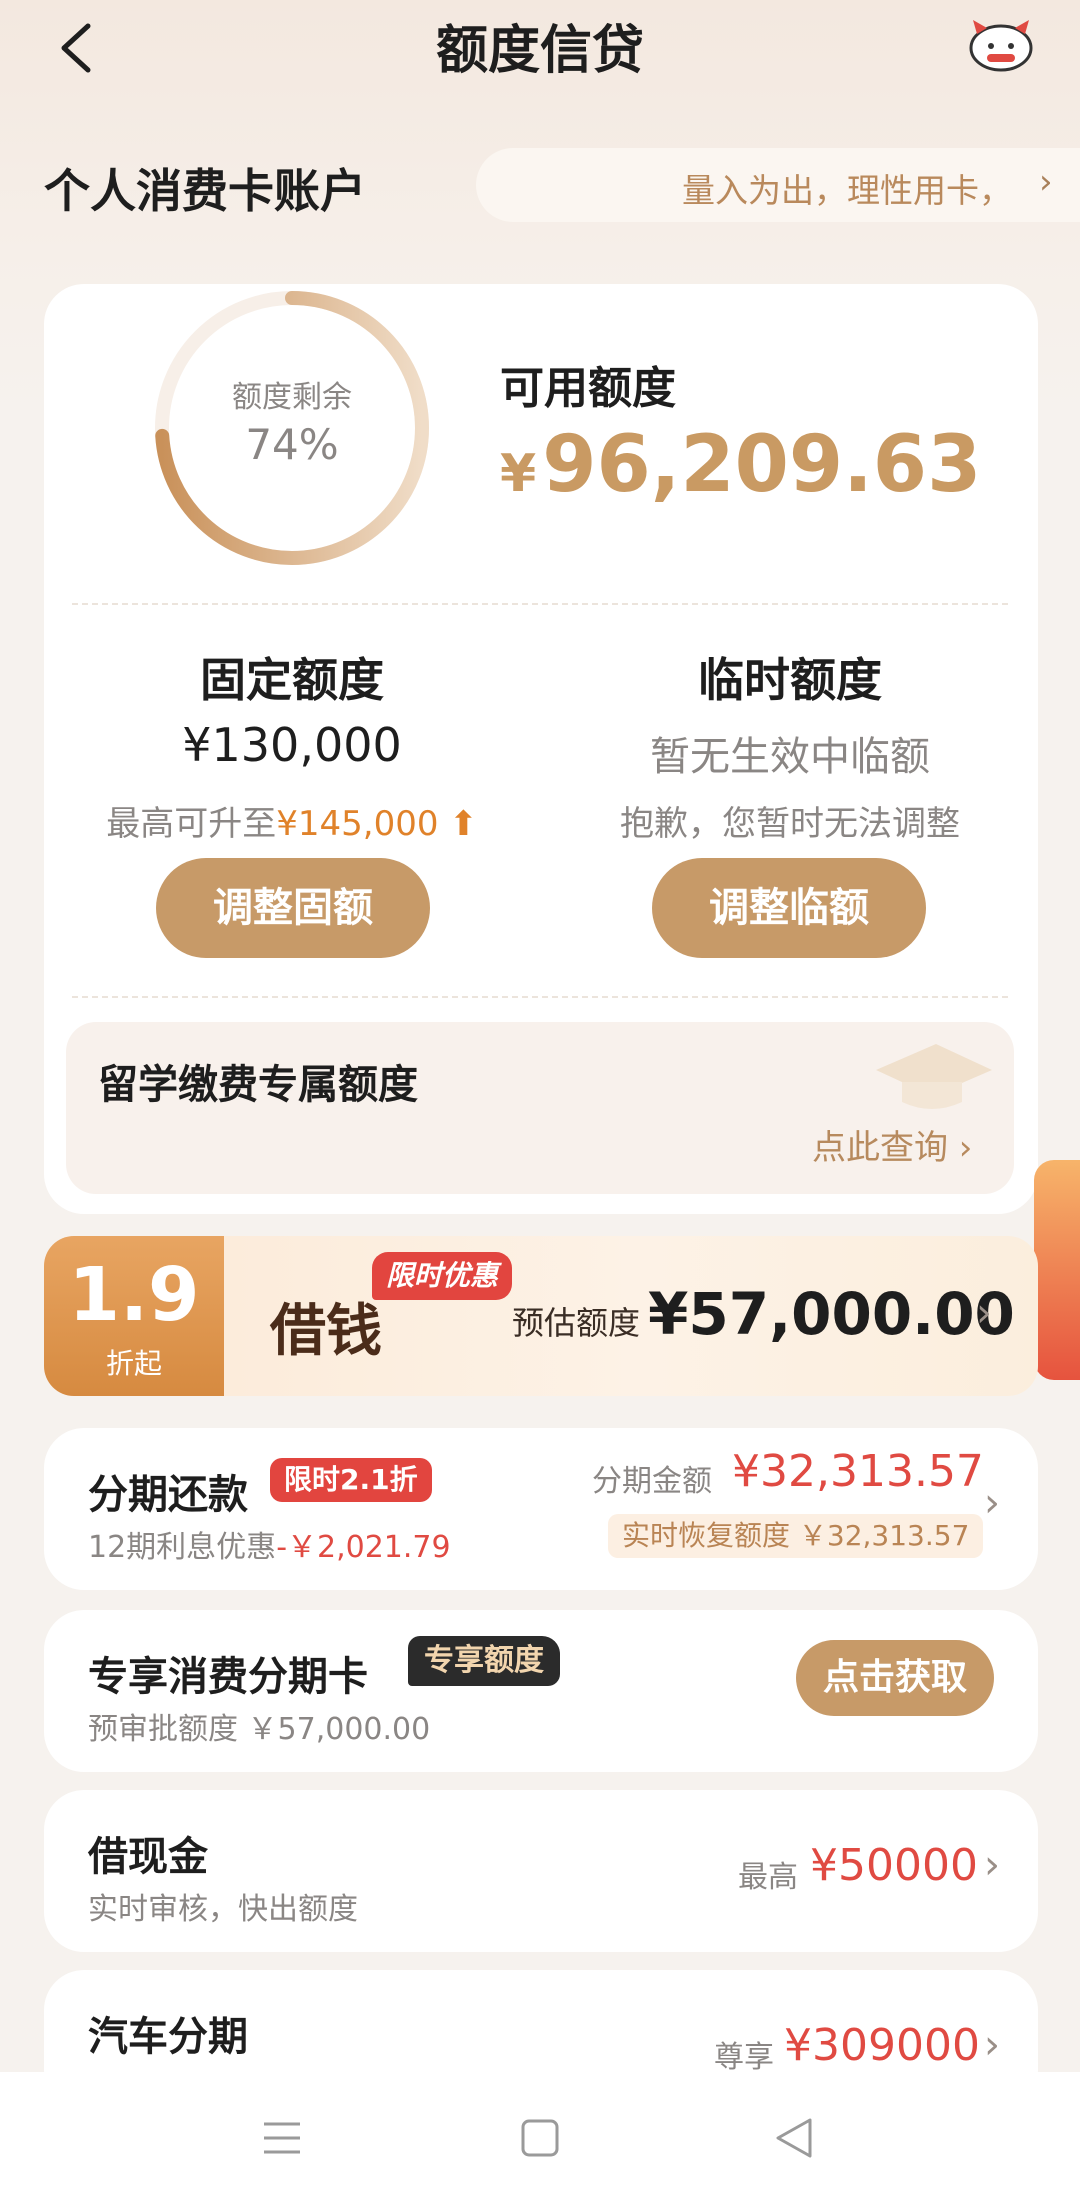 The image size is (1080, 2204). What do you see at coordinates (168, 2037) in the screenshot?
I see `car-title: 汽车分期` at bounding box center [168, 2037].